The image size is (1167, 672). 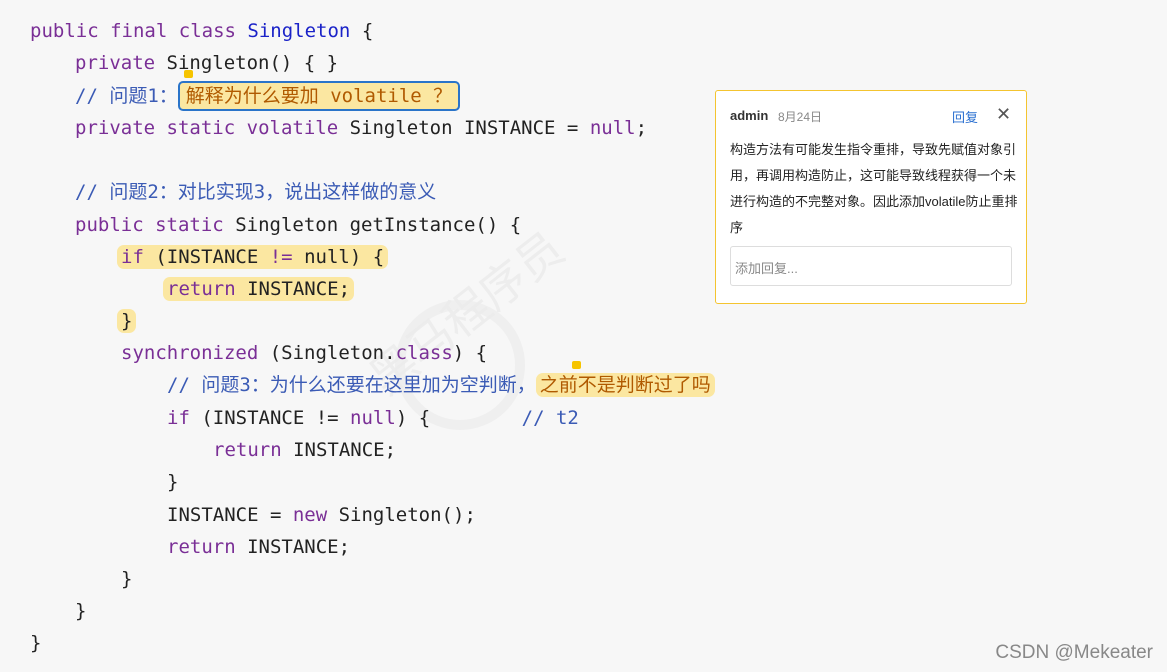 I want to click on code-line-12: if (INSTANCE != null) { // t2, so click(x=373, y=418).